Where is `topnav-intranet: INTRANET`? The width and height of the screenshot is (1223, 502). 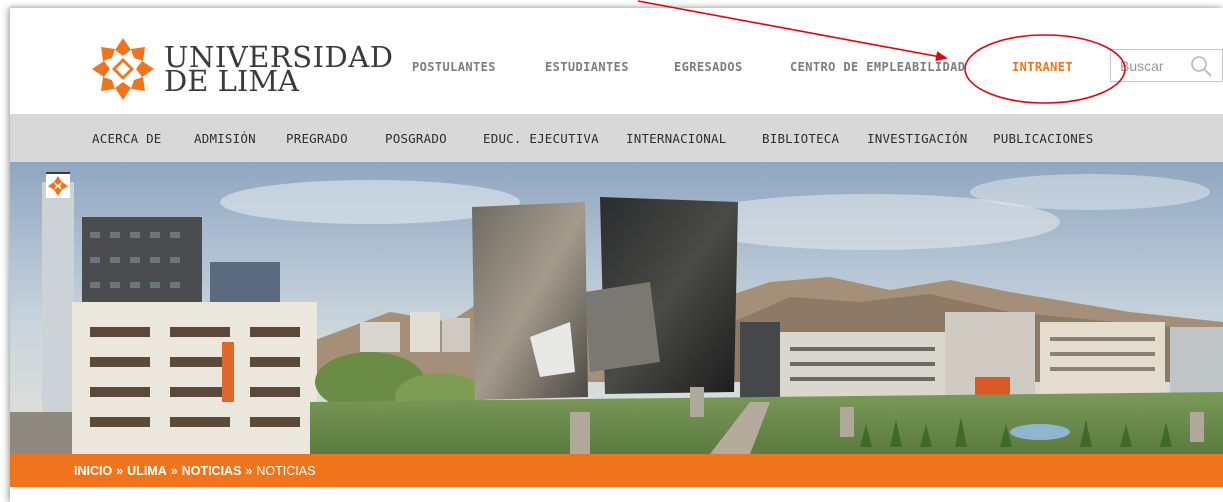
topnav-intranet: INTRANET is located at coordinates (1042, 67).